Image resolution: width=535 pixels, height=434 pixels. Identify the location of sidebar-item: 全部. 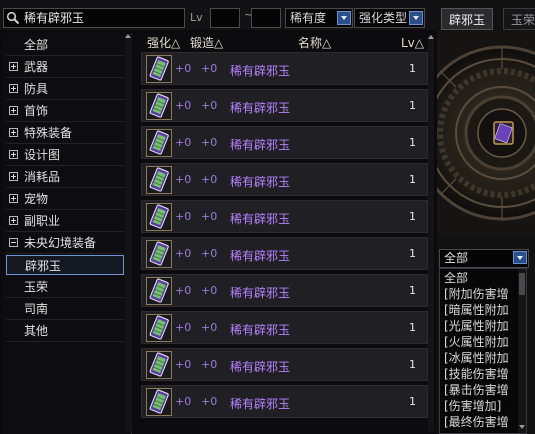
(65, 45).